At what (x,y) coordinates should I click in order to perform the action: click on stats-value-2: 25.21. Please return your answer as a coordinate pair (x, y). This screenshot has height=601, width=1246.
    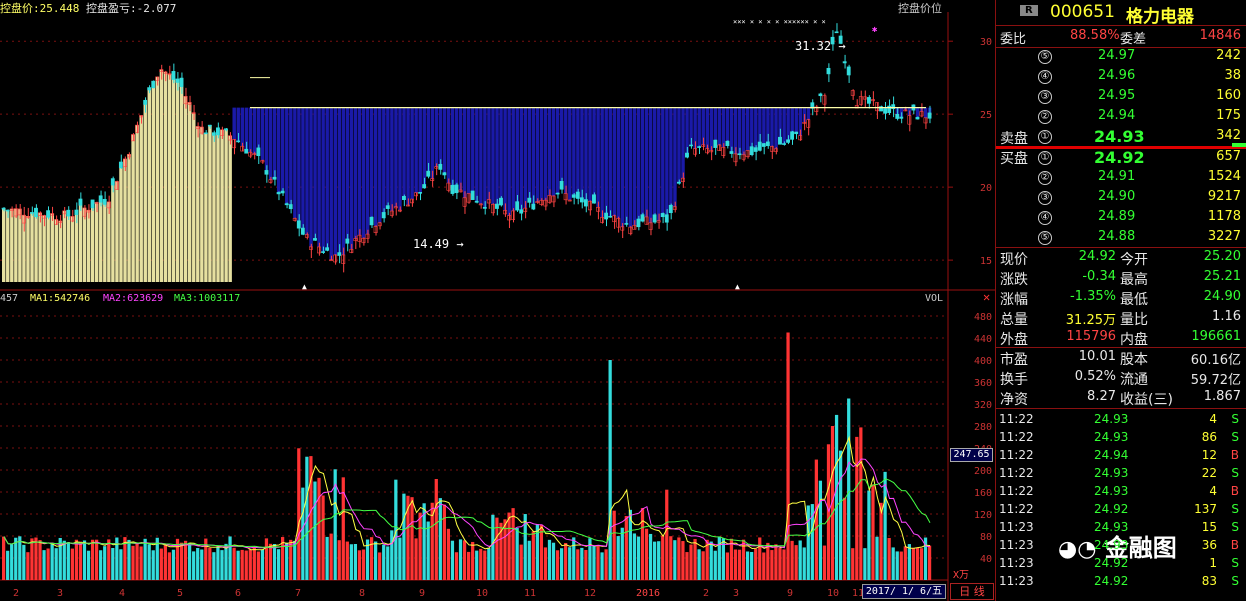
    Looking at the image, I should click on (1222, 276).